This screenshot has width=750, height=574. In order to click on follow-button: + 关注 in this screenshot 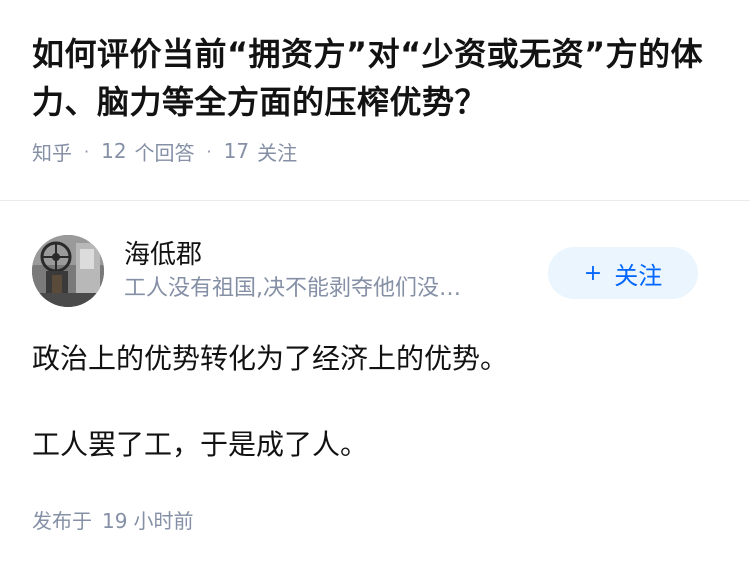, I will do `click(623, 273)`.